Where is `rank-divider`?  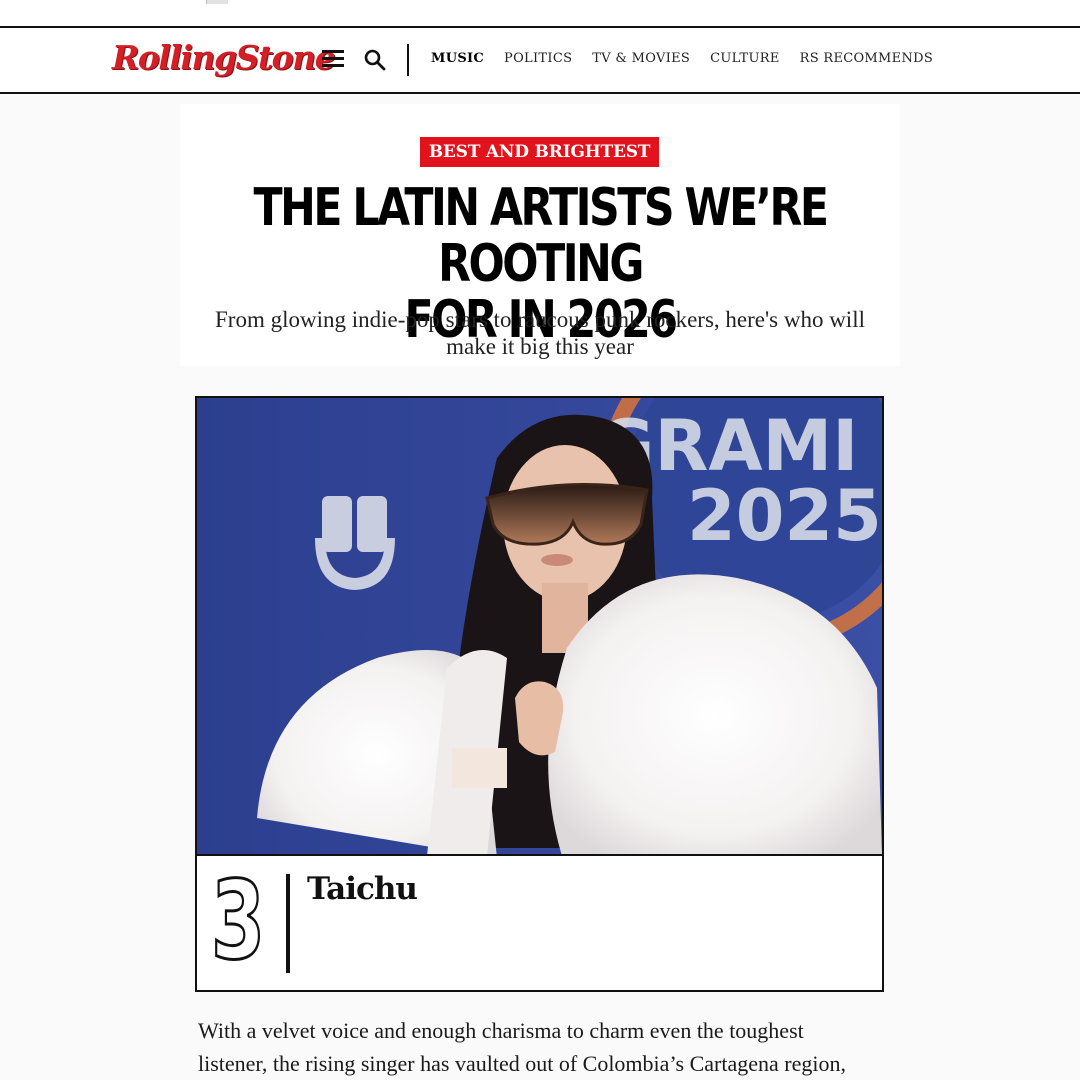
rank-divider is located at coordinates (288, 923).